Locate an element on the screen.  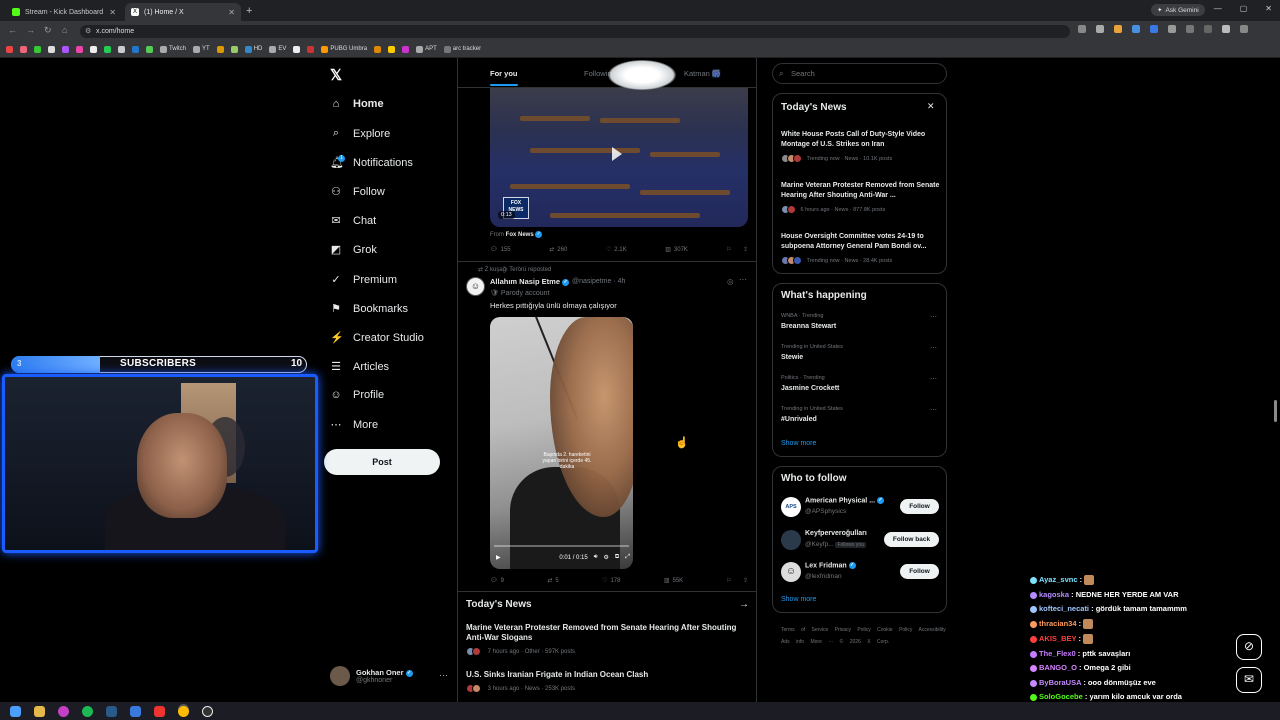
tweet-handle-time: @nasipetme · 4h is located at coordinates (598, 281).